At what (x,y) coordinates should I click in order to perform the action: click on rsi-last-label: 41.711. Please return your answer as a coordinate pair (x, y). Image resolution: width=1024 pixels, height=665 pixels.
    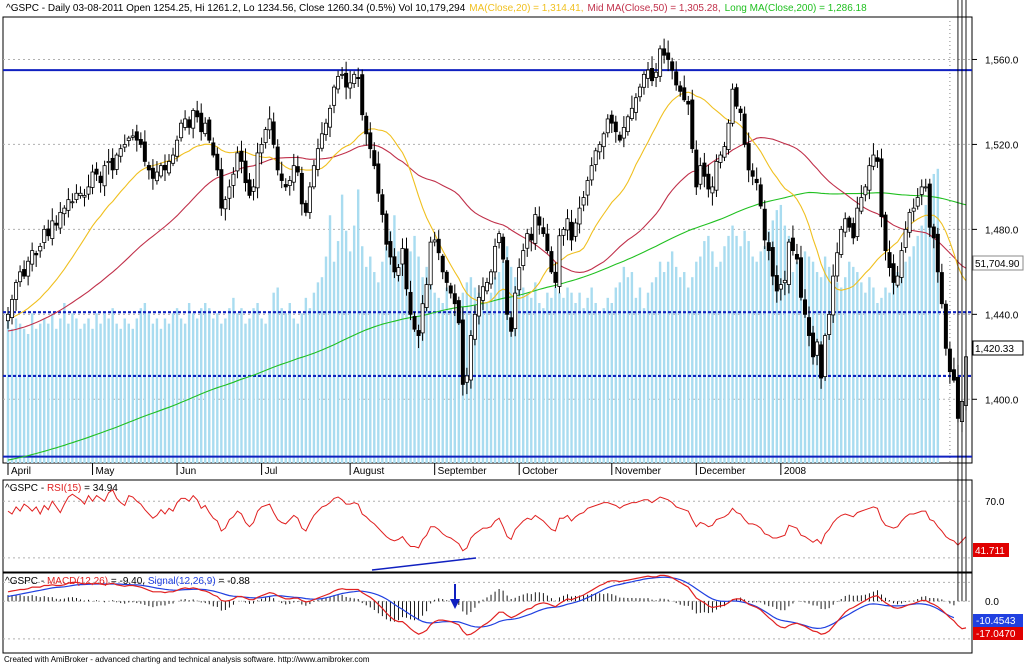
    Looking at the image, I should click on (990, 551).